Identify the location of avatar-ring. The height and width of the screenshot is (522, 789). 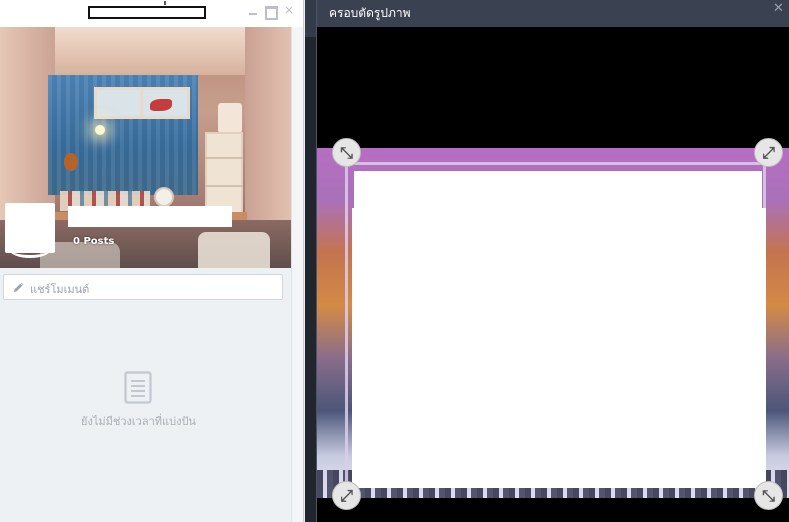
(30, 249).